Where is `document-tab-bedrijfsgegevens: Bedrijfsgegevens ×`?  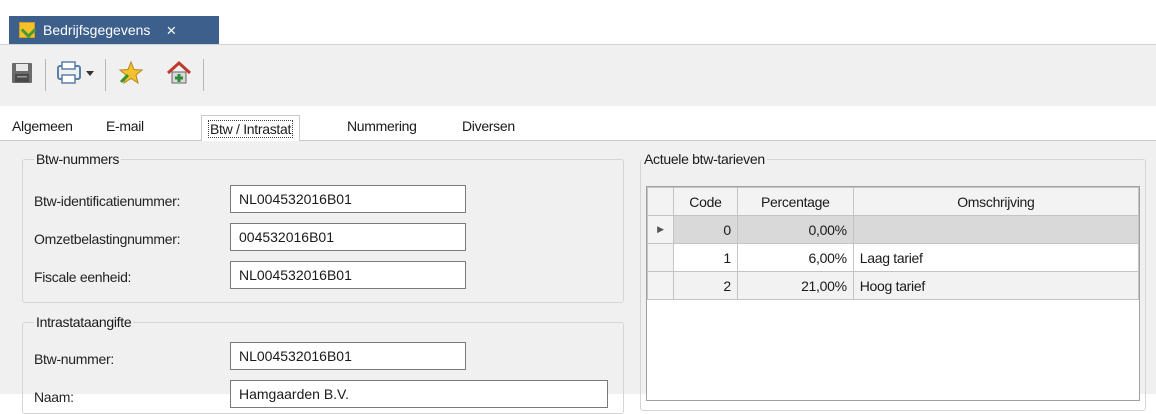 document-tab-bedrijfsgegevens: Bedrijfsgegevens × is located at coordinates (114, 30).